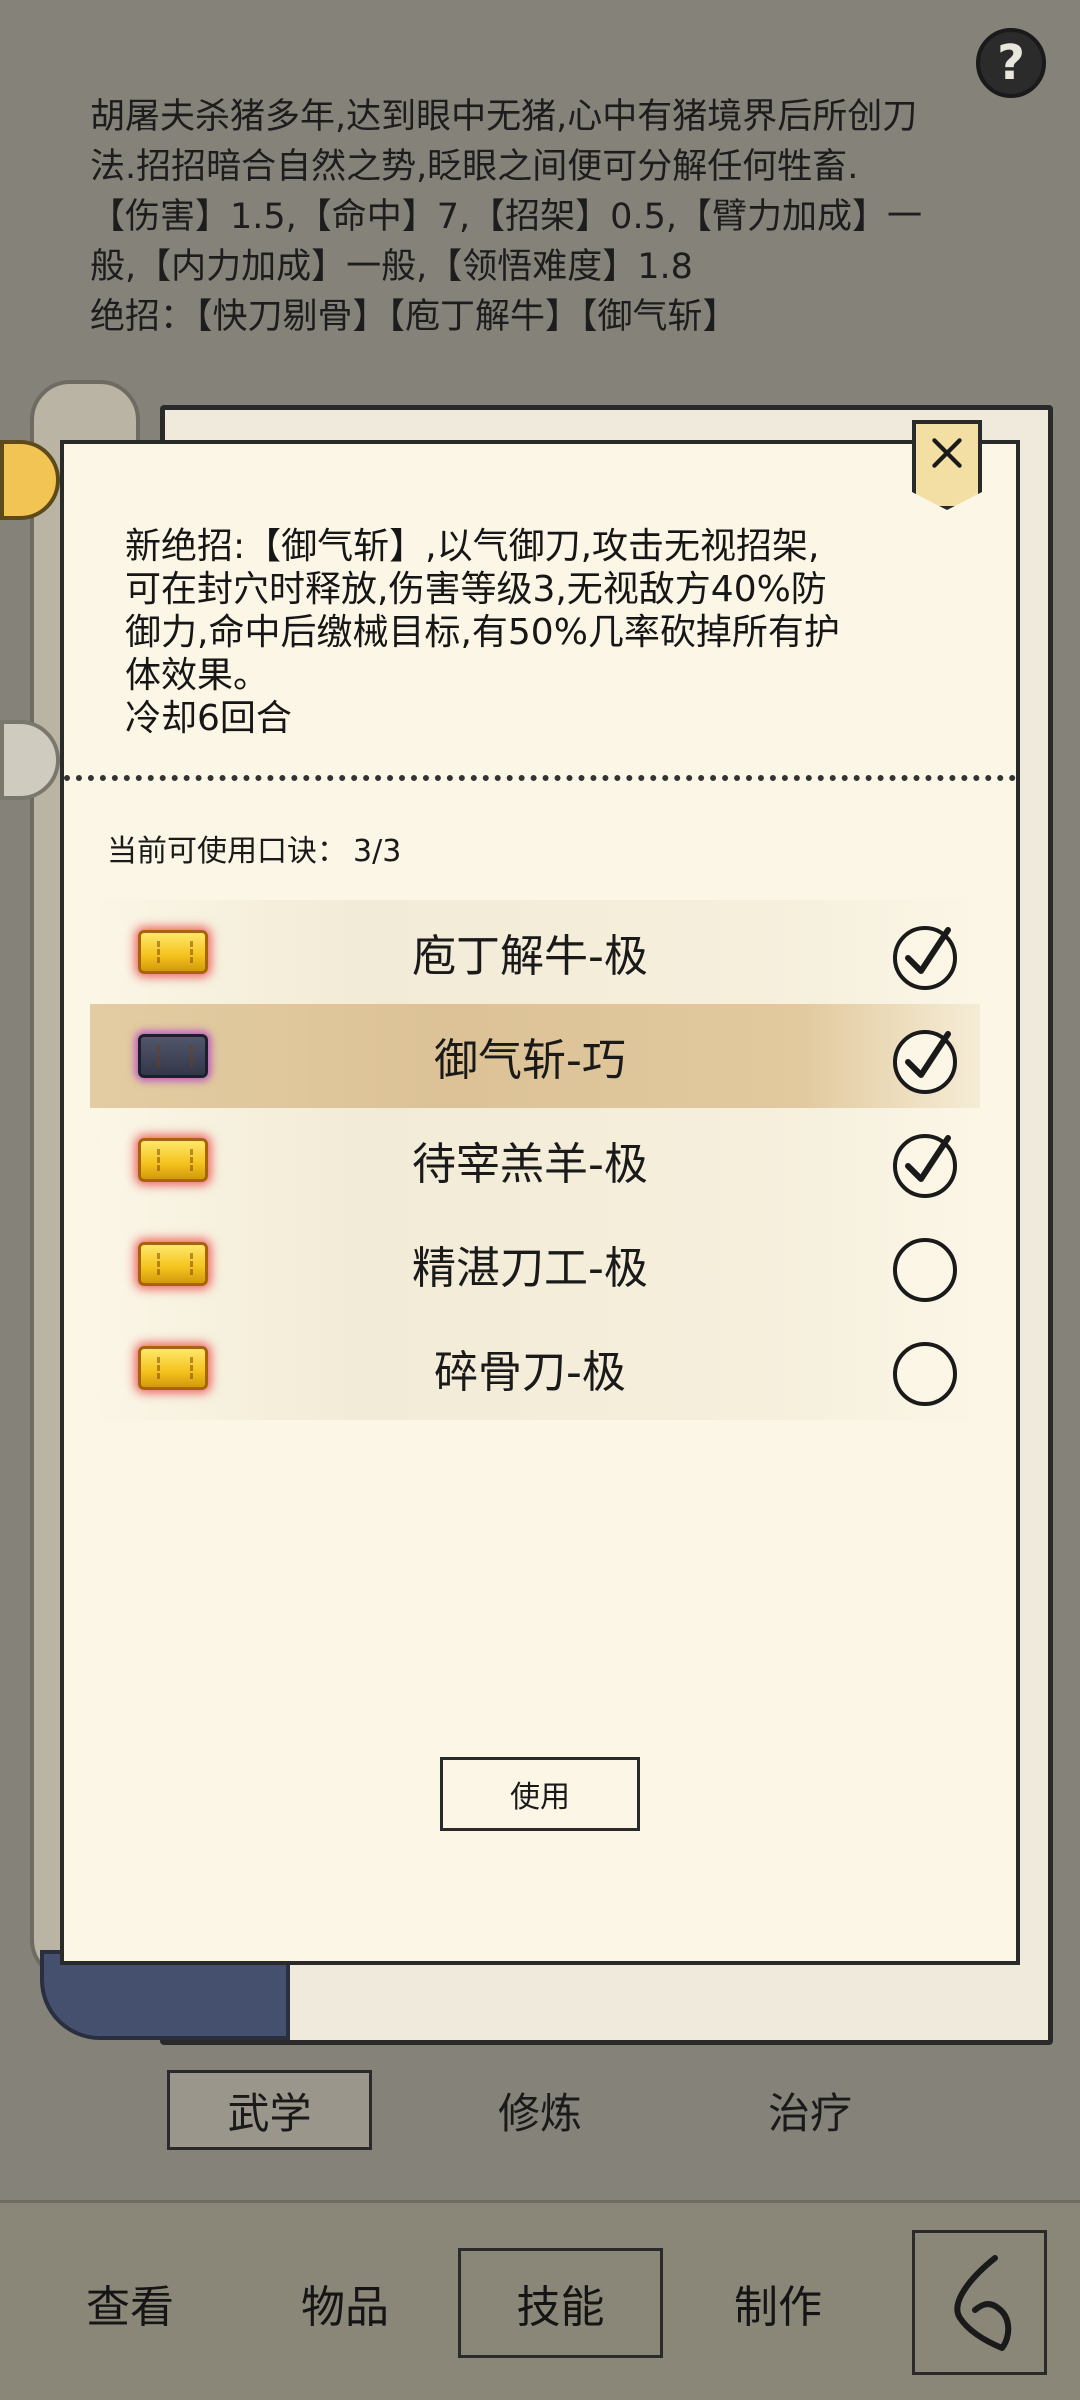  I want to click on tab-xiulian: 修炼, so click(540, 2110).